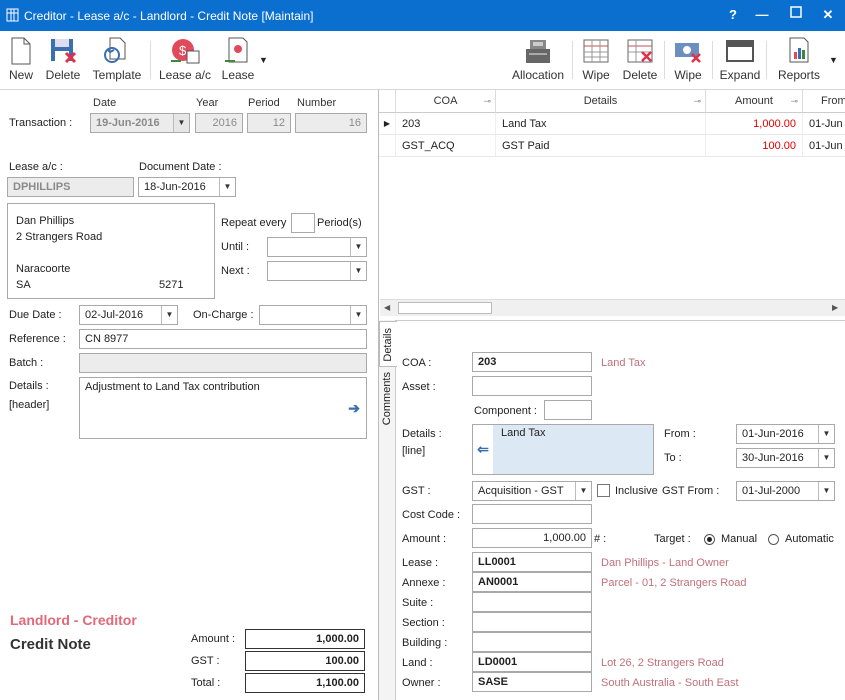  Describe the element at coordinates (354, 408) in the screenshot. I see `arrow-right-icon: ➔` at that location.